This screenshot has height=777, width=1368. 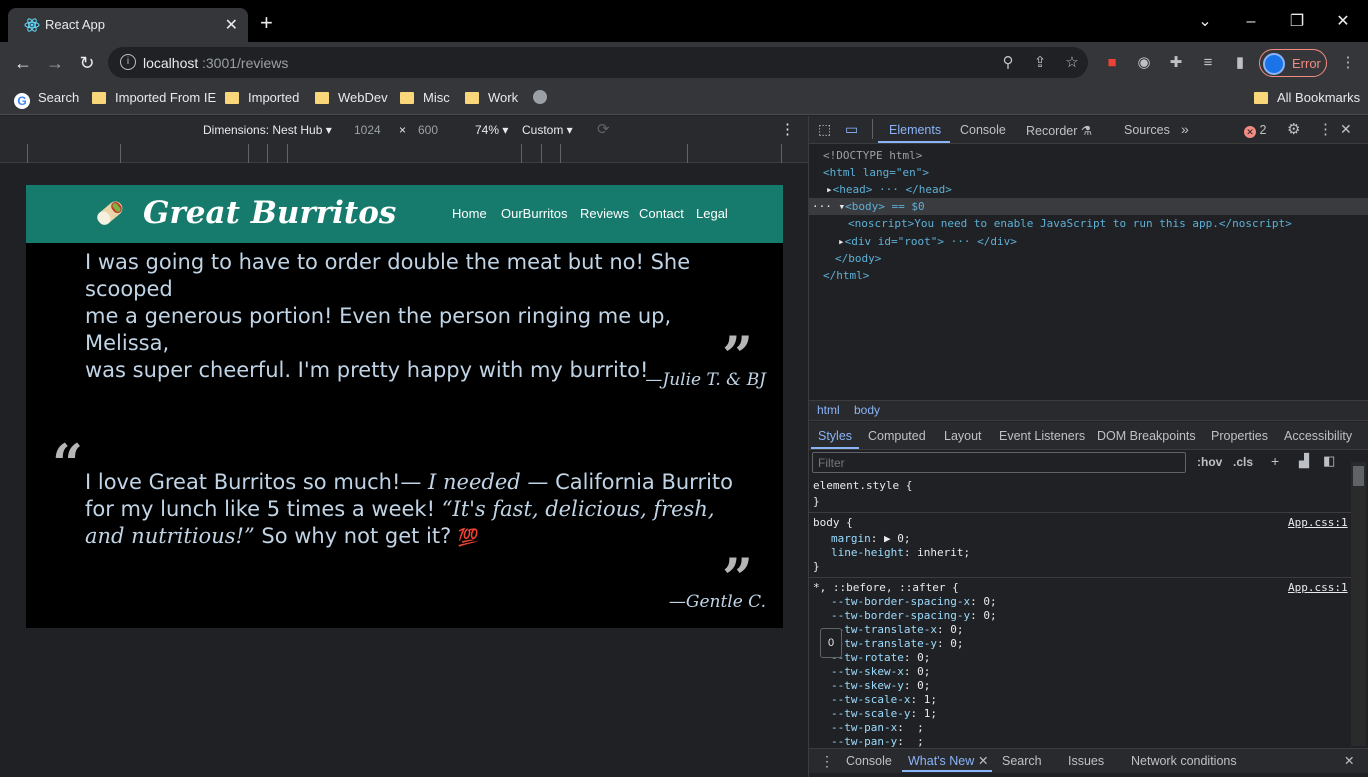 What do you see at coordinates (872, 155) in the screenshot?
I see `dom-doctype: <!DOCTYPE html>` at bounding box center [872, 155].